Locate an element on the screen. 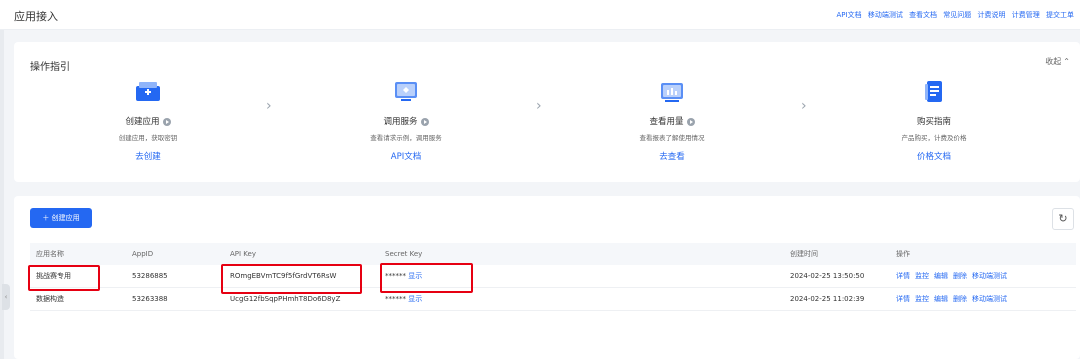 This screenshot has width=1080, height=359. app-name-link: 数据构造 is located at coordinates (50, 299).